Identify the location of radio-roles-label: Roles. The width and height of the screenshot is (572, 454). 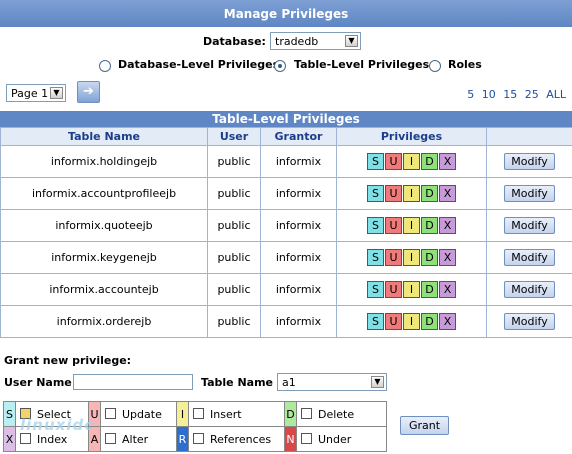
(465, 64).